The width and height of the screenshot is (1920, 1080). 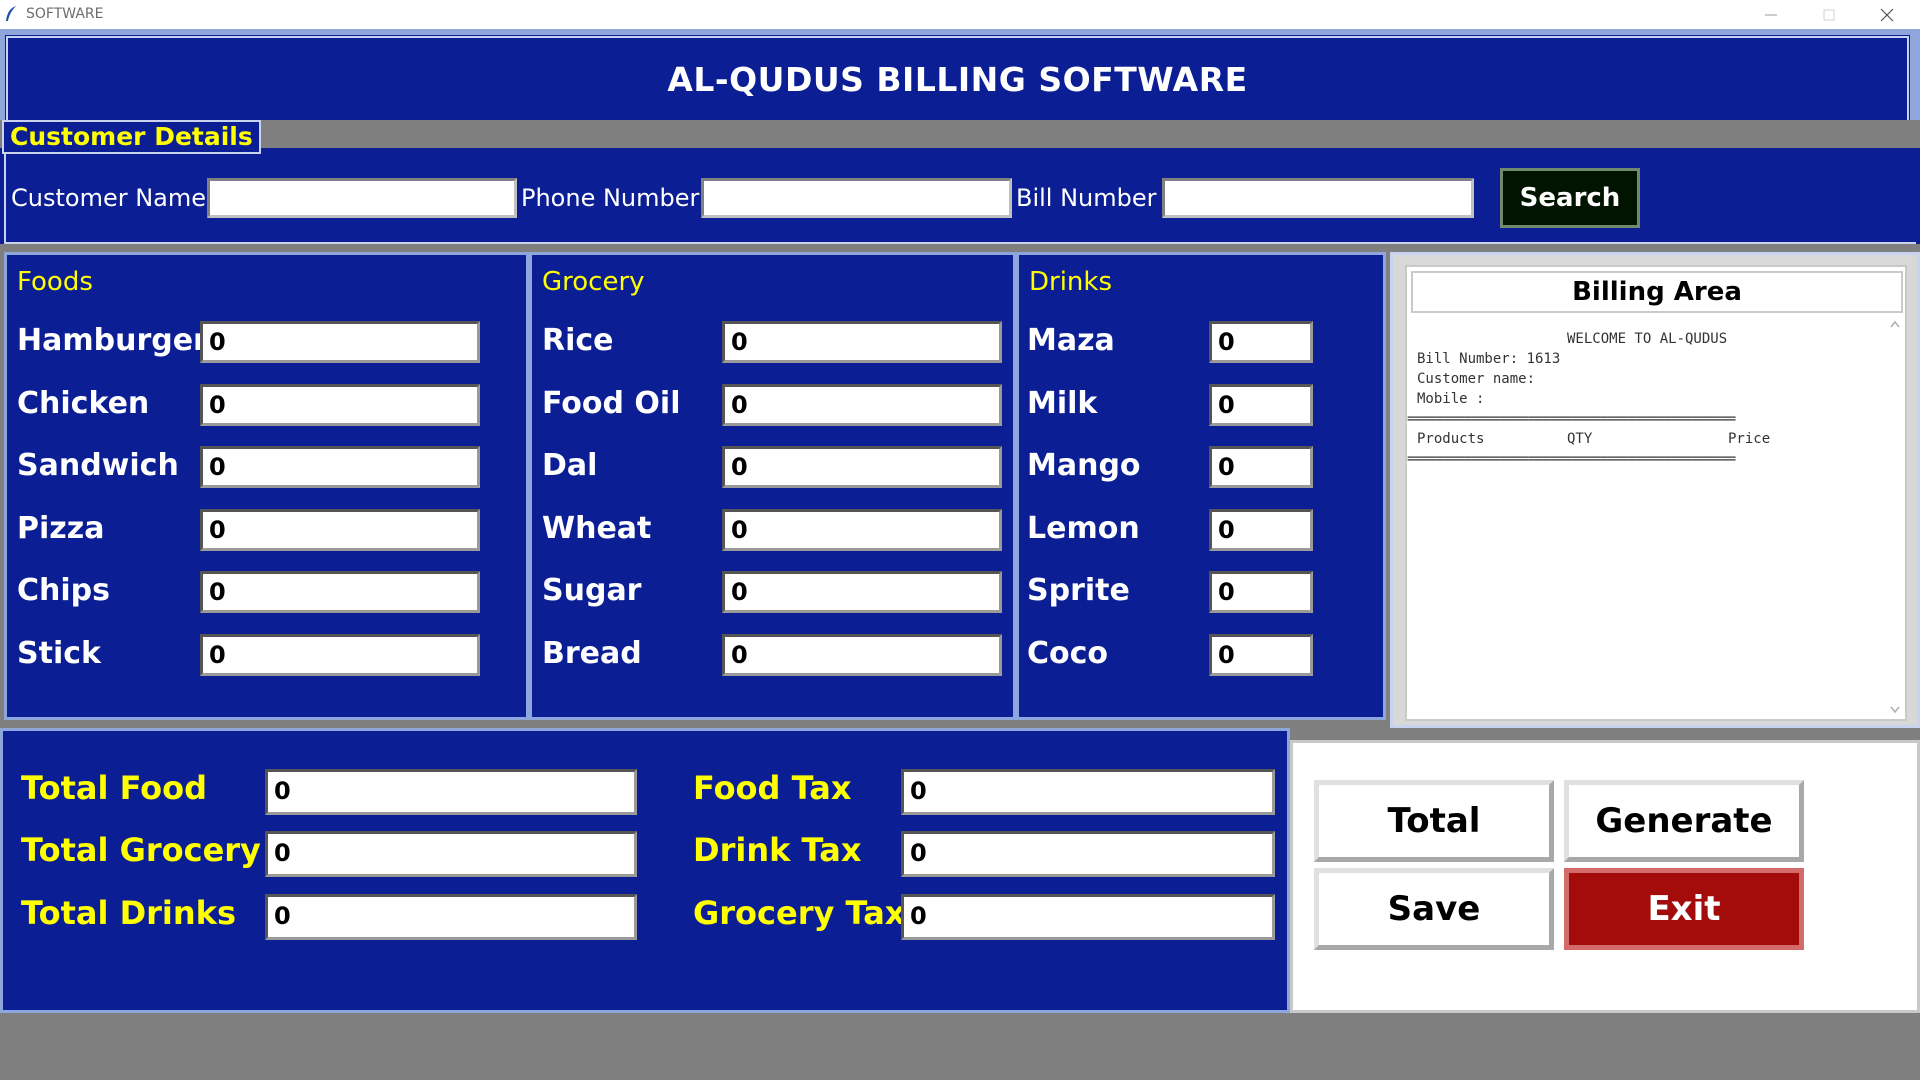 I want to click on item-label-sandwich: Sandwich, so click(x=98, y=465).